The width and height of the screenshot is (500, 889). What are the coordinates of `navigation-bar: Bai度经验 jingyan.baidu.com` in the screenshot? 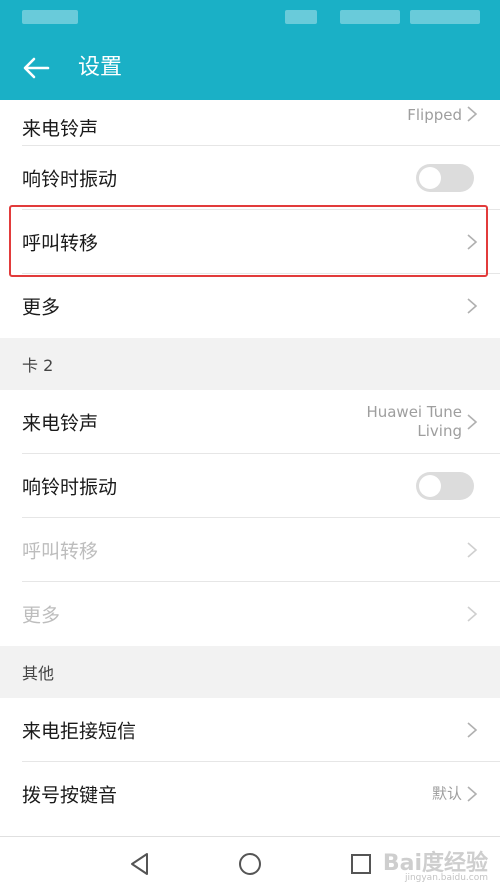 It's located at (250, 862).